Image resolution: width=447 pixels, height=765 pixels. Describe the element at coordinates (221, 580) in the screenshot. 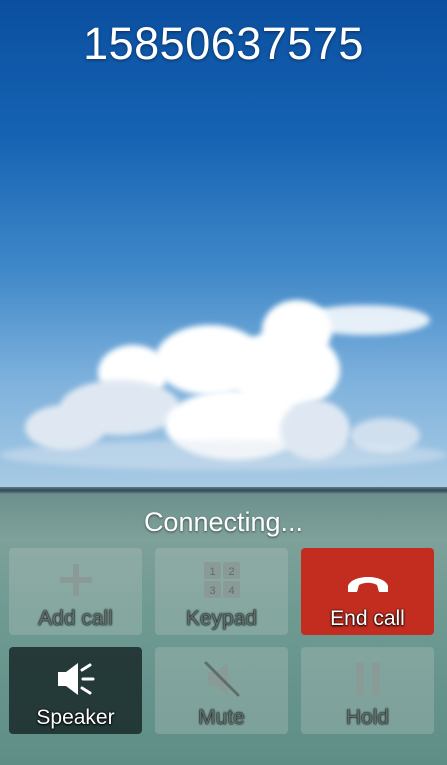

I see `keypad-icon: 1 2 3 4` at that location.